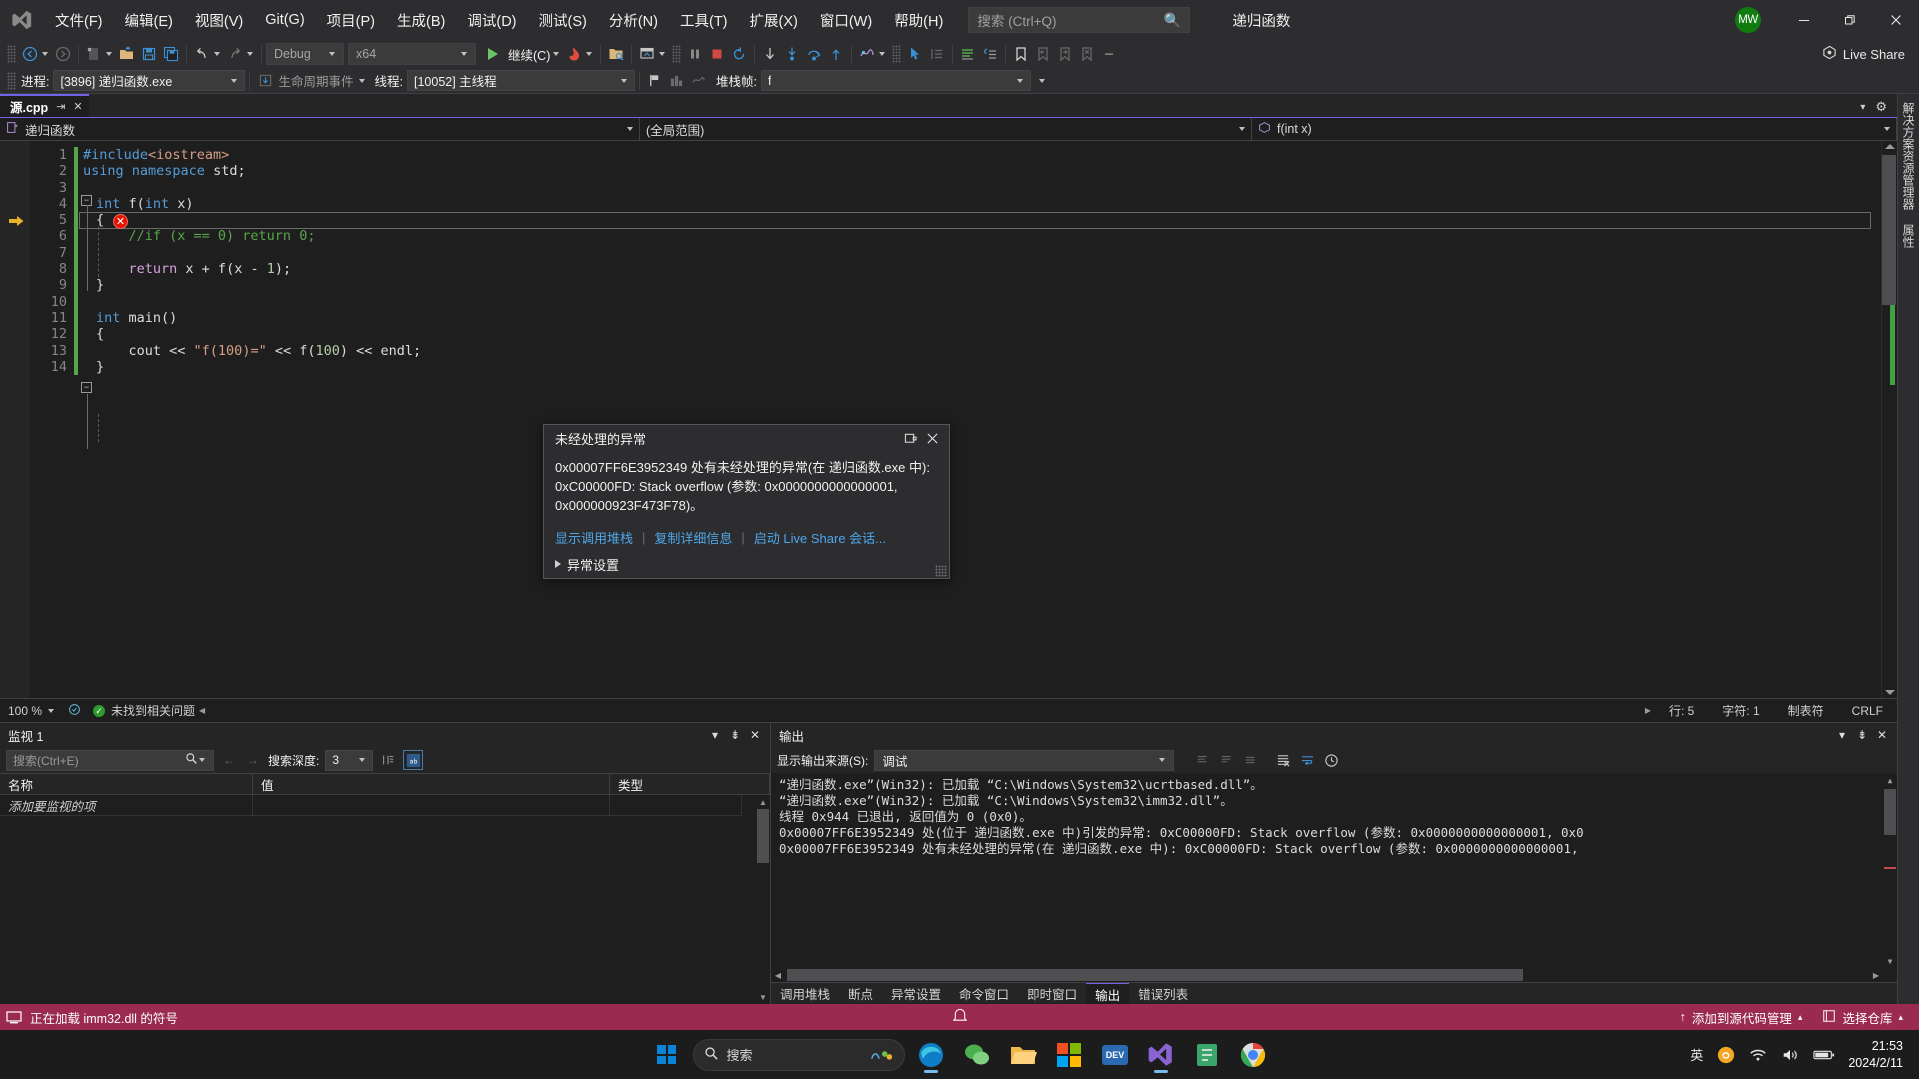 This screenshot has width=1919, height=1079. I want to click on scrollbar-thumb, so click(1889, 230).